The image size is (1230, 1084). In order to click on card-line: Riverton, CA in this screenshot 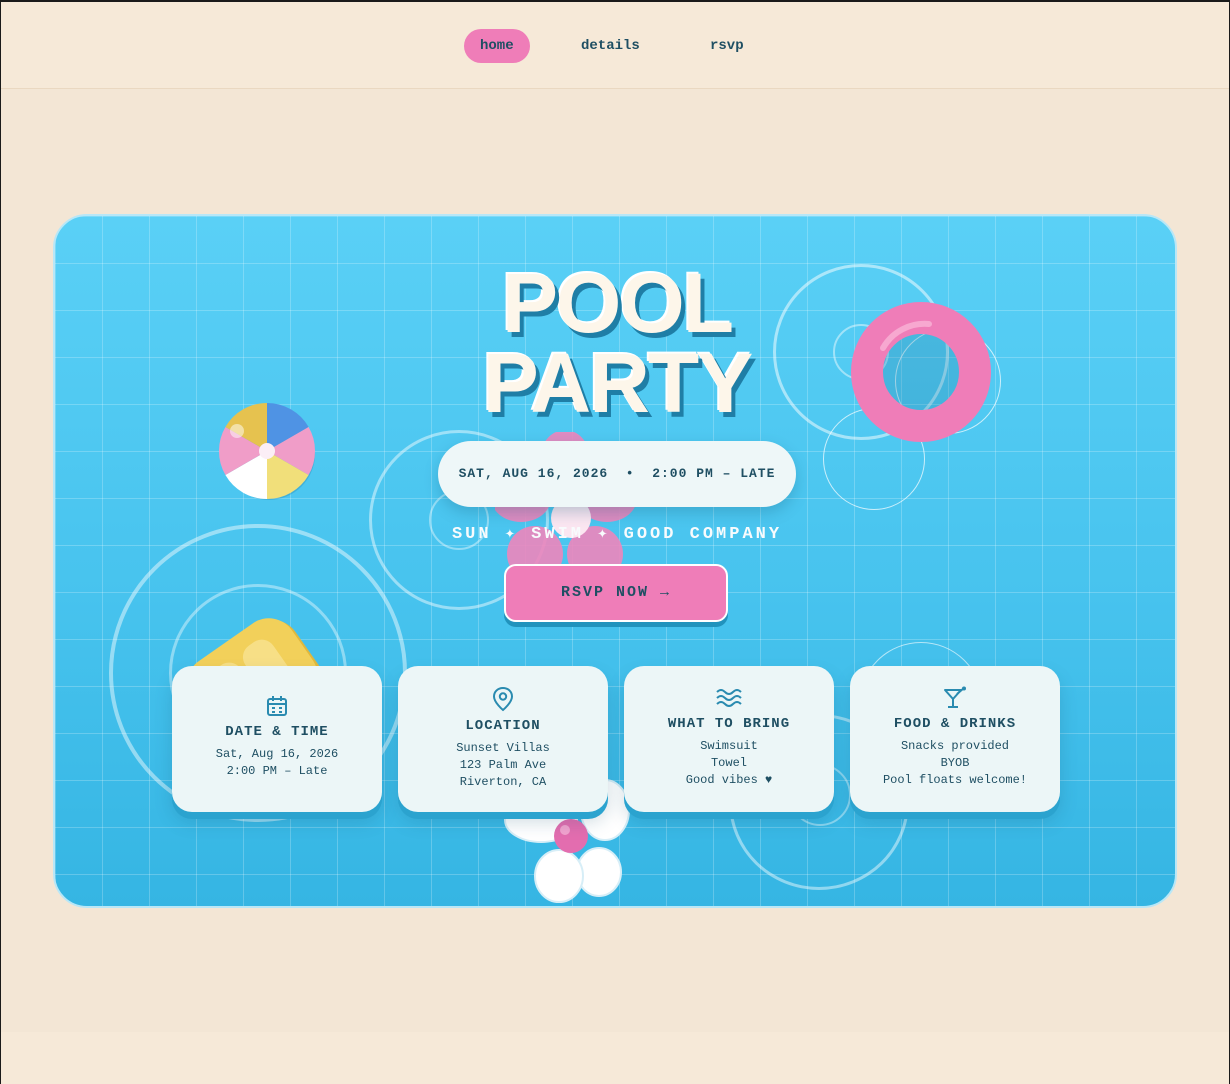, I will do `click(503, 782)`.